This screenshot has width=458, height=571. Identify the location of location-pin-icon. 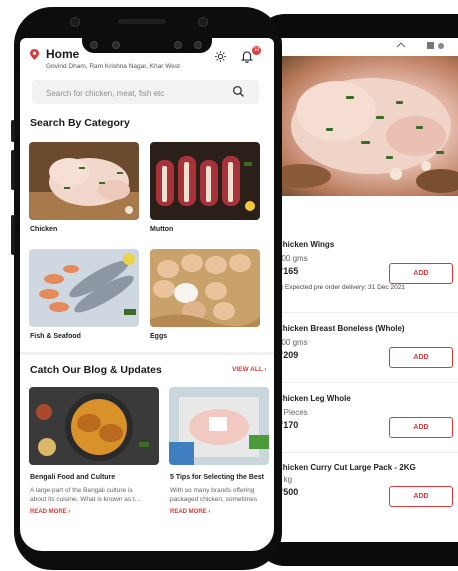
(34, 54).